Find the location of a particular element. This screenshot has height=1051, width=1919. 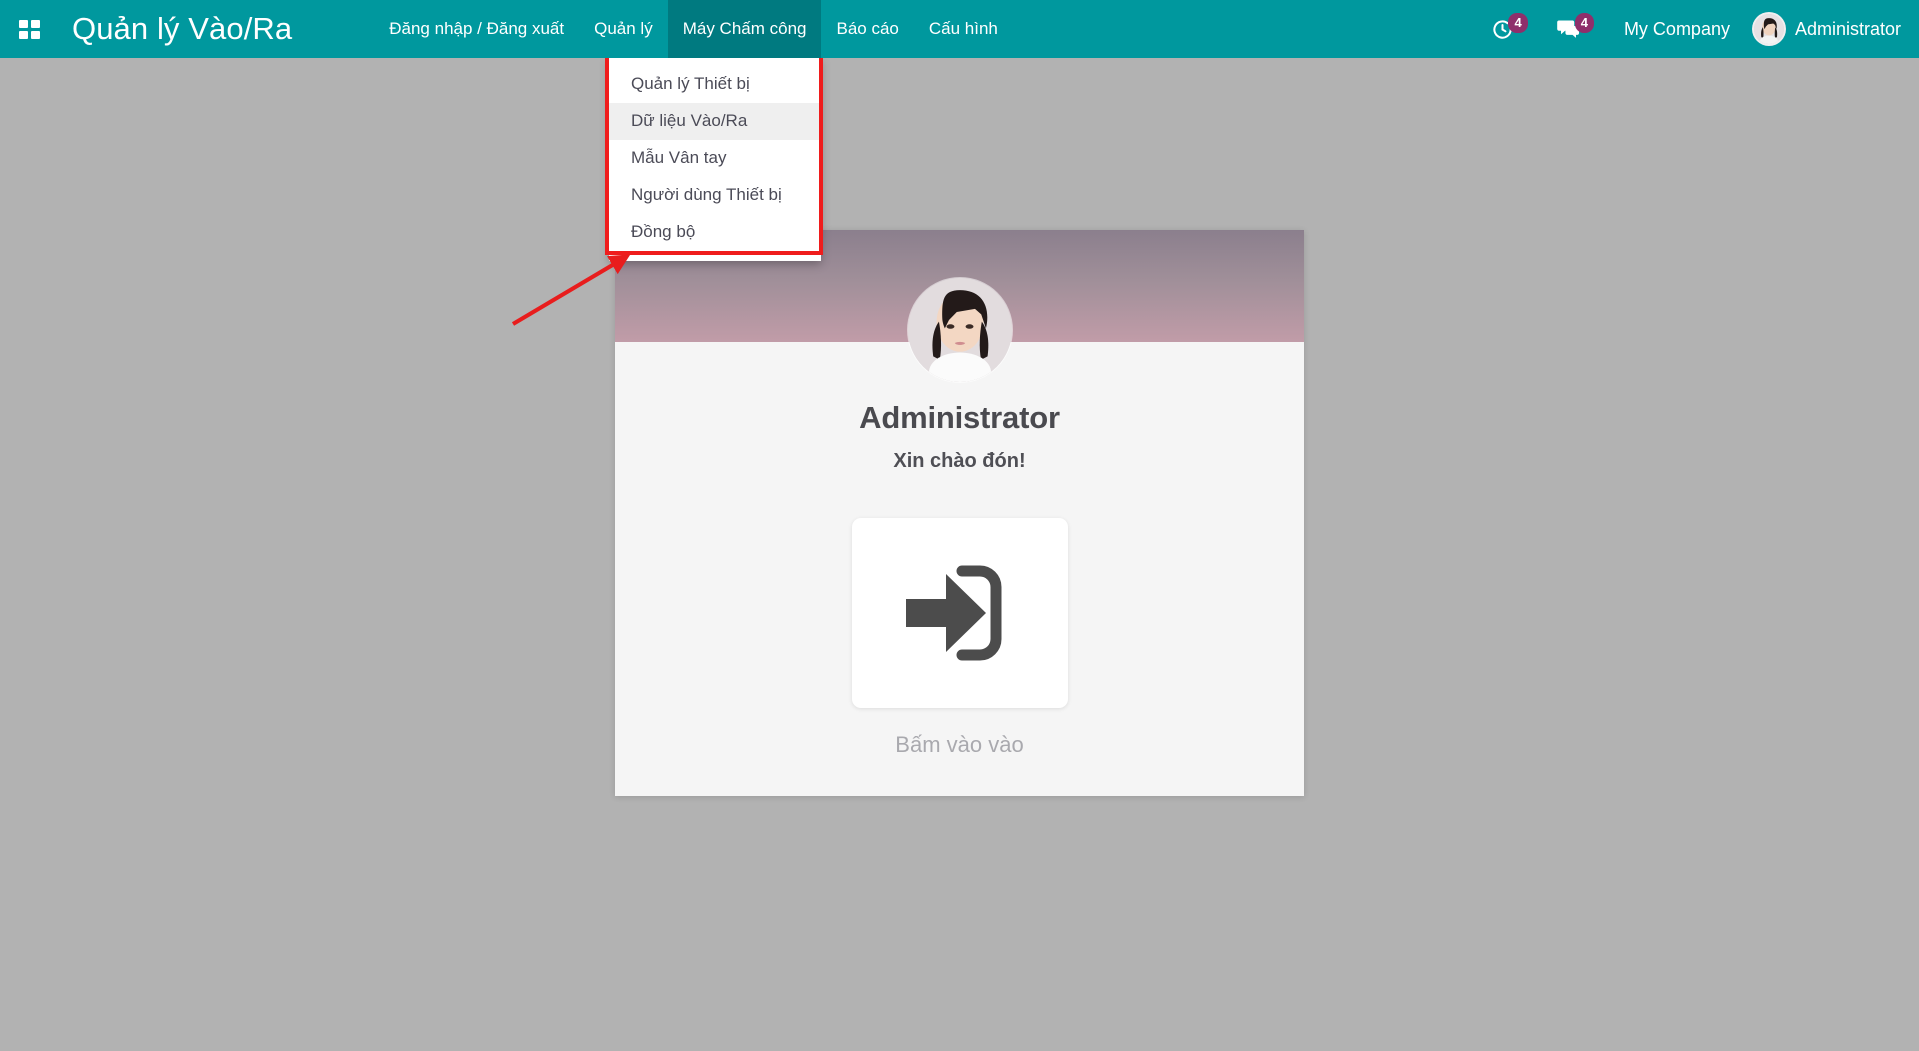

apps-menu-button is located at coordinates (29, 29).